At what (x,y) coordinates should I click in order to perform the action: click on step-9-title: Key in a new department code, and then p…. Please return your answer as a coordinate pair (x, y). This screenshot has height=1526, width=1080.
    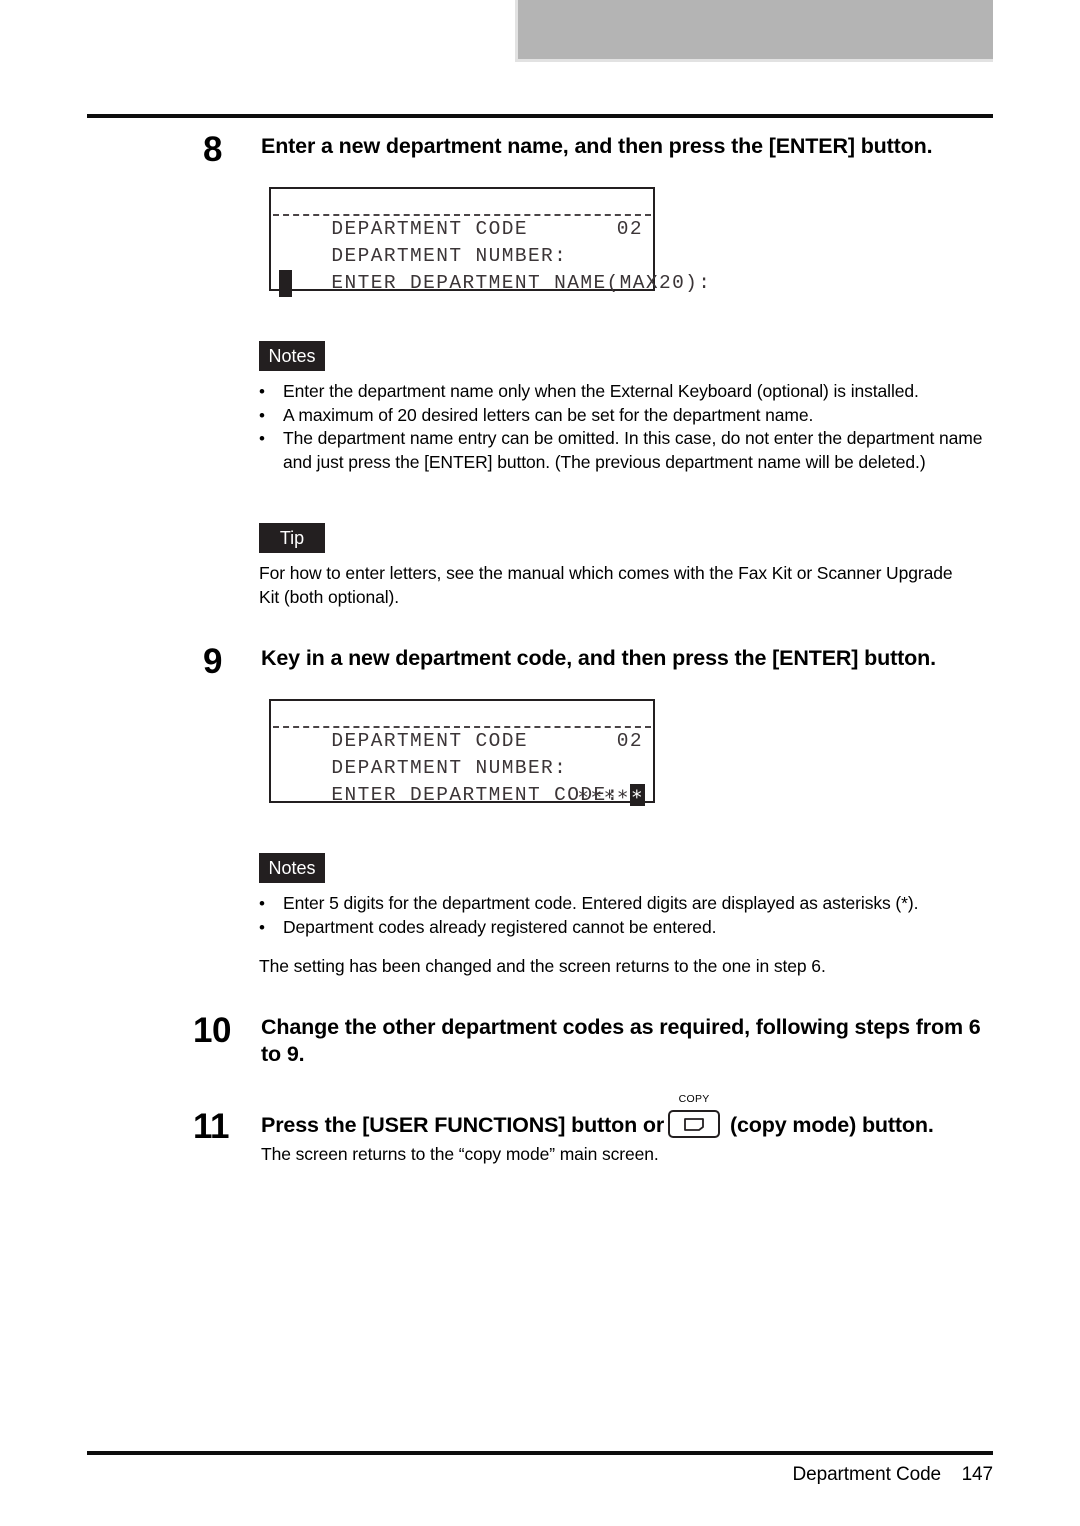
    Looking at the image, I should click on (598, 658).